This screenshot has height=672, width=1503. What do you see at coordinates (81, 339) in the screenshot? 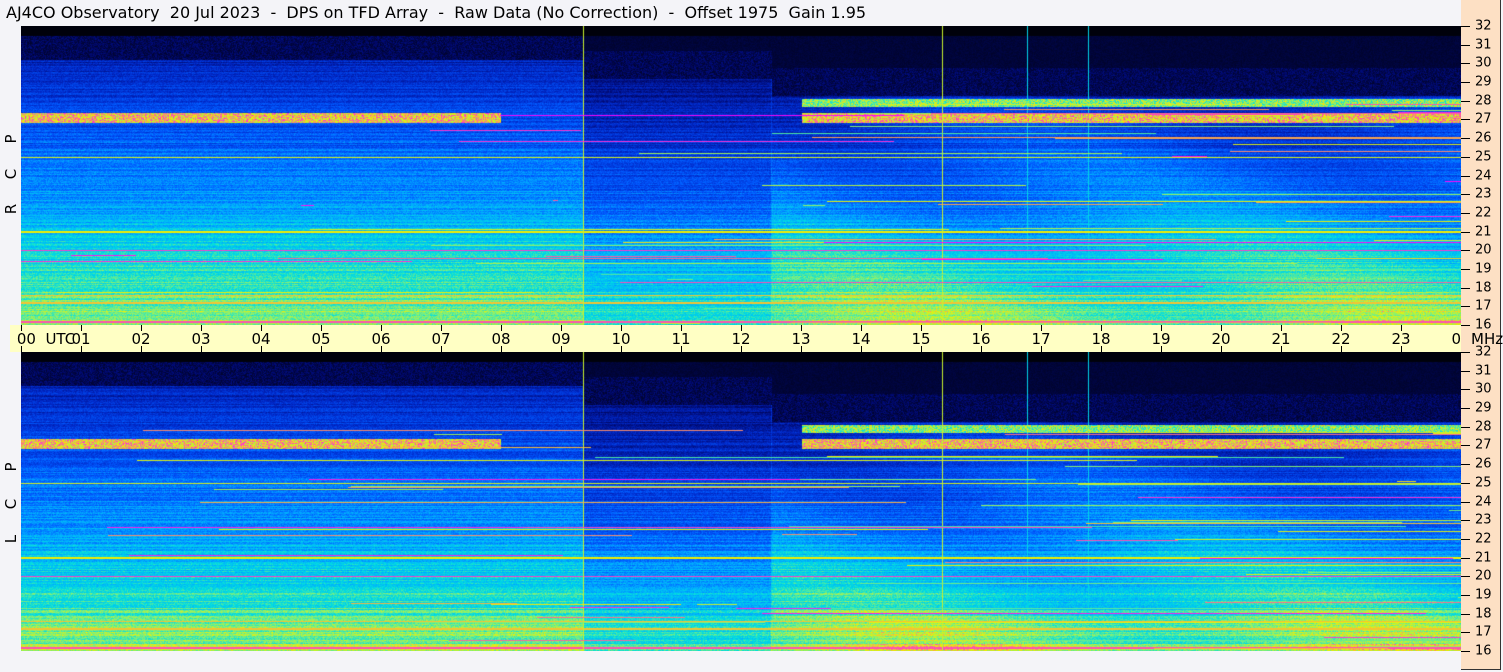
I see `time-label: 01` at bounding box center [81, 339].